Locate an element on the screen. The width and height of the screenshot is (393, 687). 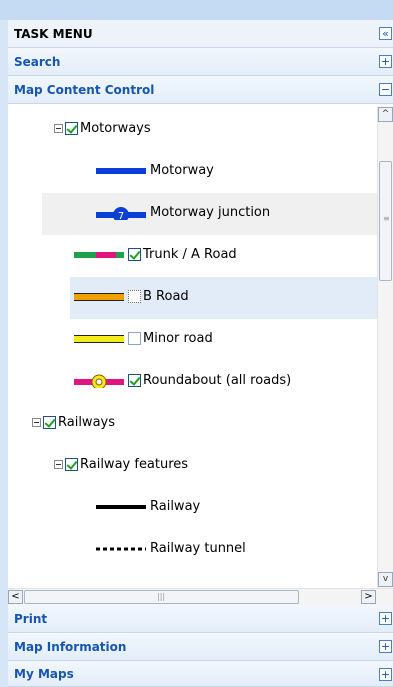
horizontal-scrollbar: < ||| > is located at coordinates (200, 596).